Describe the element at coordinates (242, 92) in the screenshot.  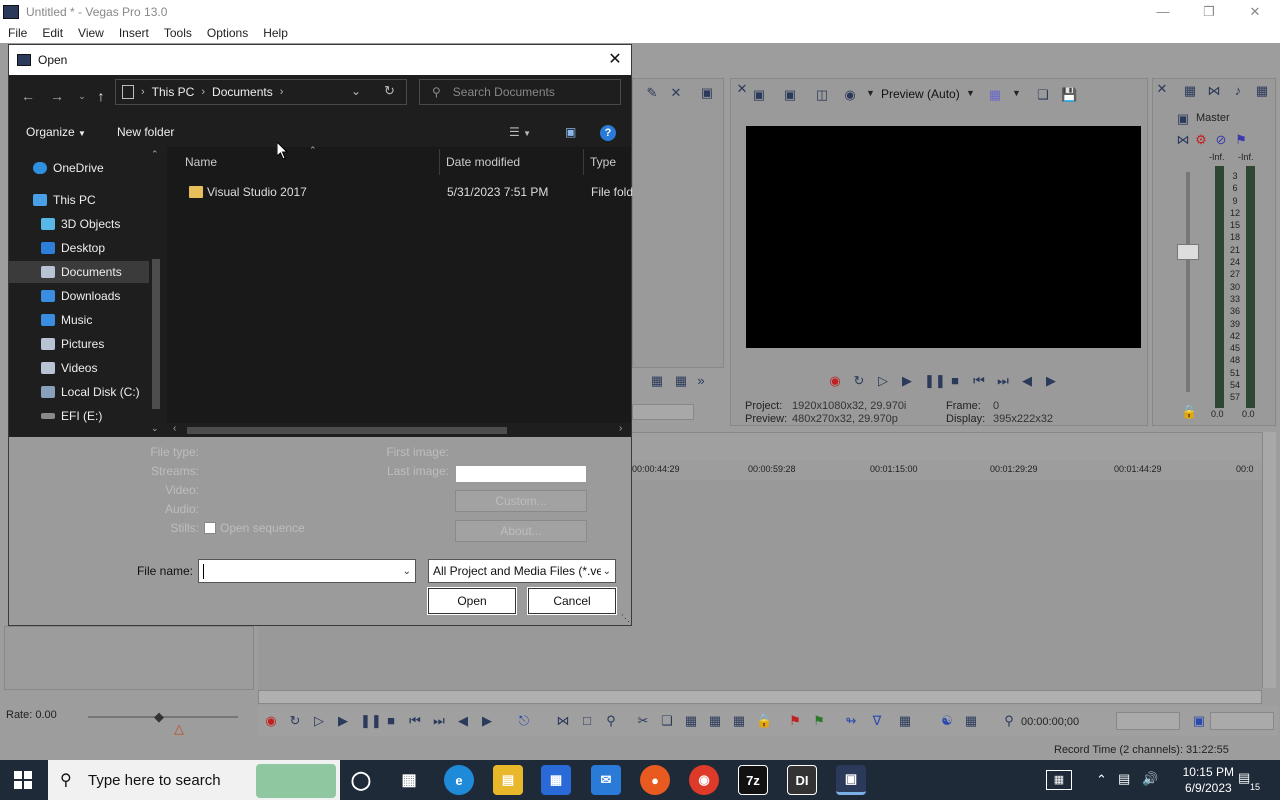
I see `breadcrumb-documents: Documents` at that location.